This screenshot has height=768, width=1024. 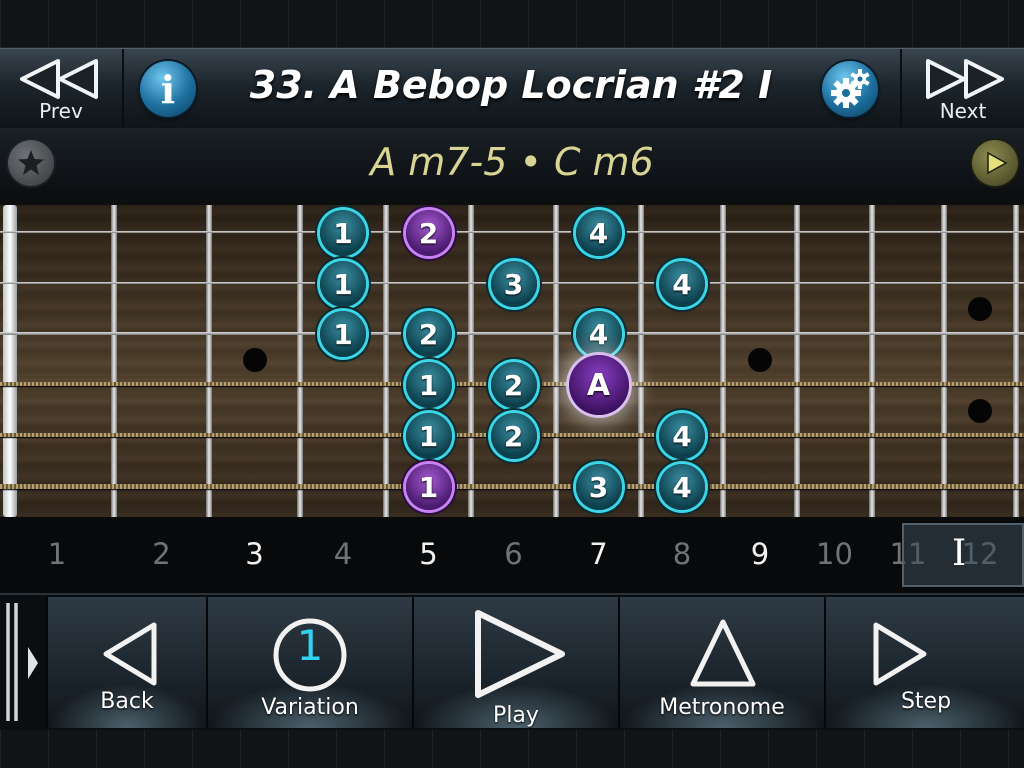 What do you see at coordinates (965, 79) in the screenshot?
I see `double-right-arrow-icon` at bounding box center [965, 79].